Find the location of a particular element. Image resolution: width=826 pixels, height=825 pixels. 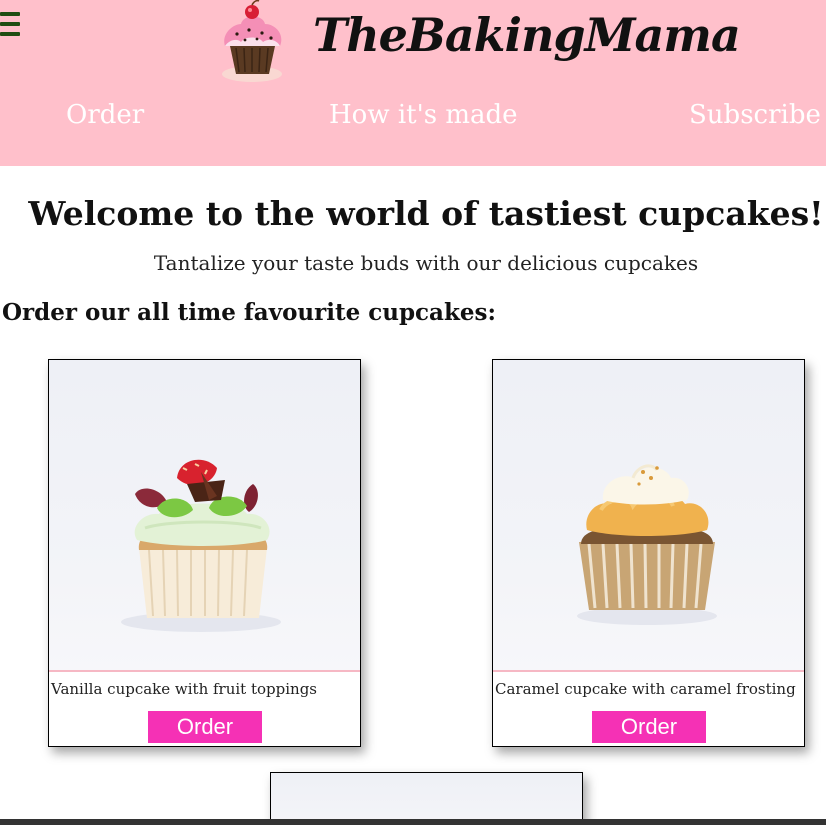

section-title: Order our all time favourite cupcakes: is located at coordinates (249, 312).